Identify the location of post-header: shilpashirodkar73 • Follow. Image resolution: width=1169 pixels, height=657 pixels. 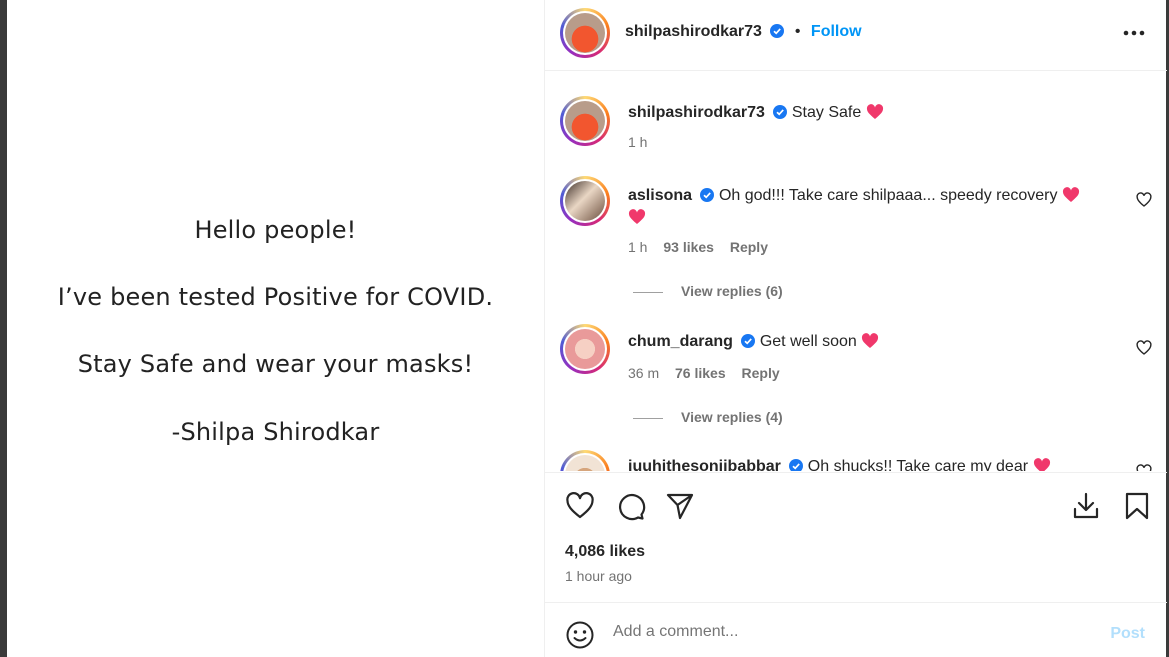
(856, 35).